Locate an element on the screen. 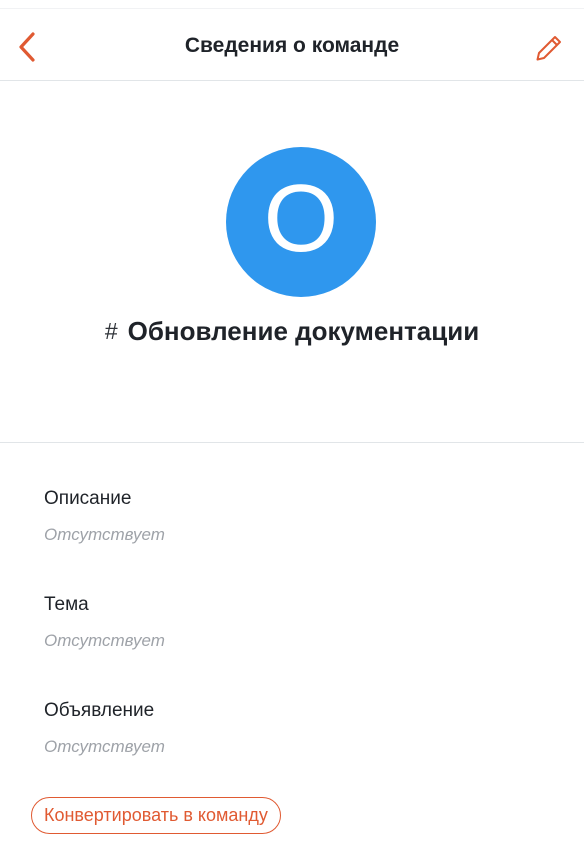 The image size is (584, 849). edit-button is located at coordinates (549, 48).